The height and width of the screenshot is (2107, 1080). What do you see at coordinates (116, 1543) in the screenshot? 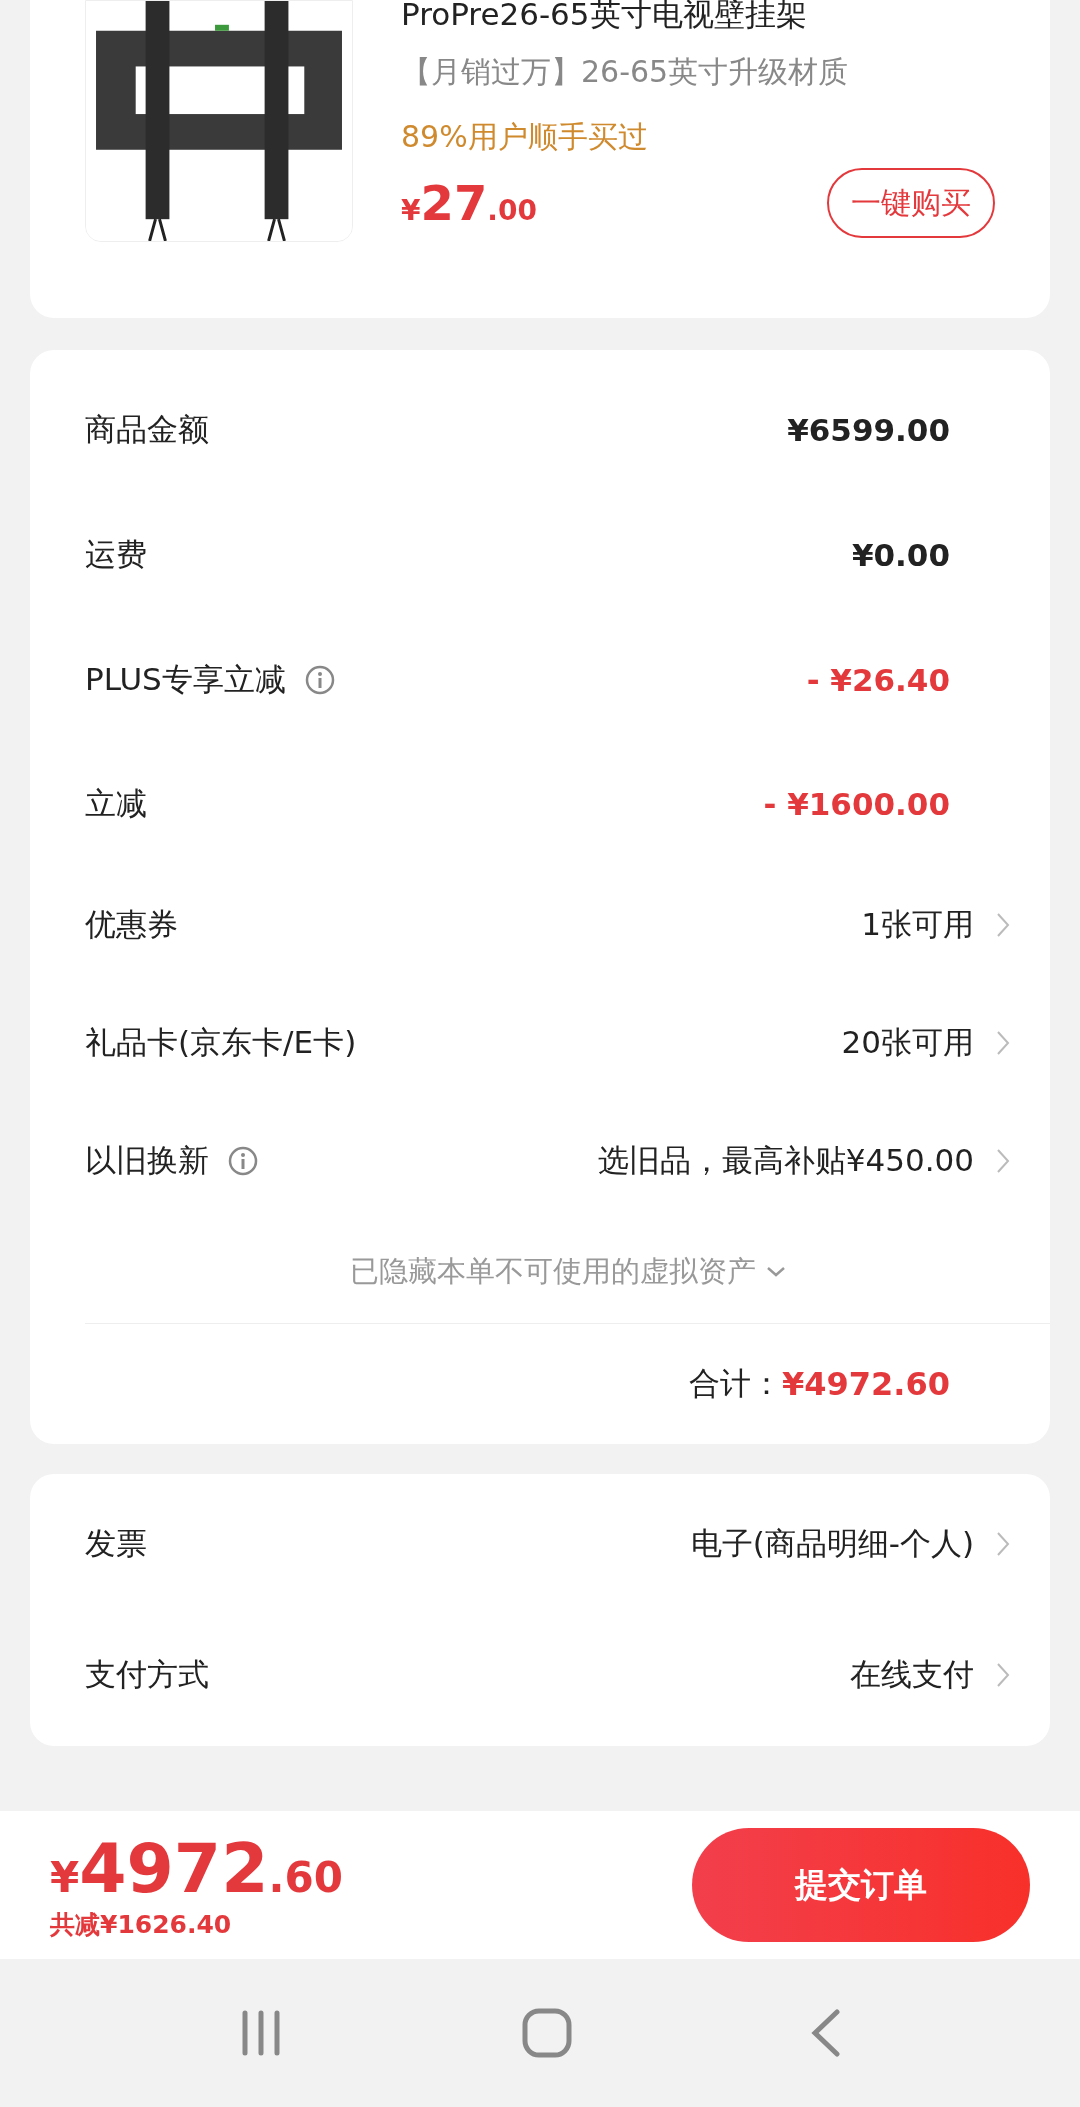
I see `row-label: 发票` at bounding box center [116, 1543].